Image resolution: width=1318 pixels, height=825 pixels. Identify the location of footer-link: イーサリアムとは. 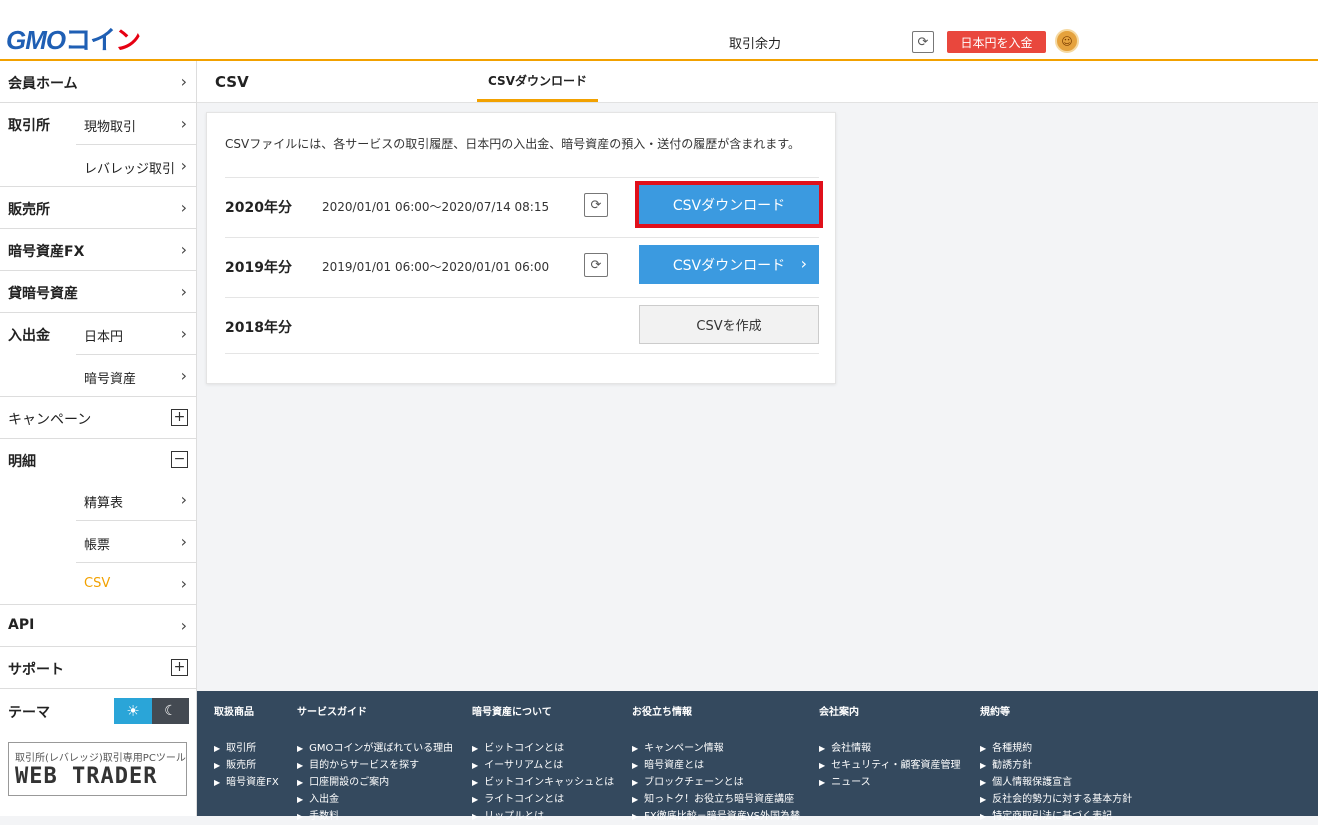
(543, 765).